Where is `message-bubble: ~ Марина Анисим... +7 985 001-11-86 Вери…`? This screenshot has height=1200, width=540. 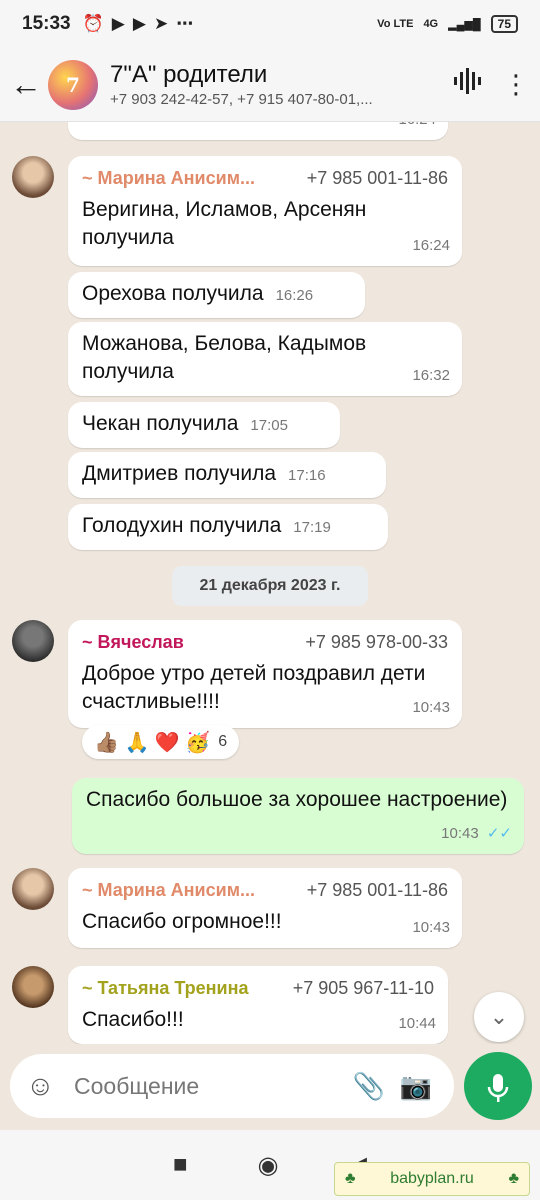
message-bubble: ~ Марина Анисим... +7 985 001-11-86 Вери… is located at coordinates (265, 211).